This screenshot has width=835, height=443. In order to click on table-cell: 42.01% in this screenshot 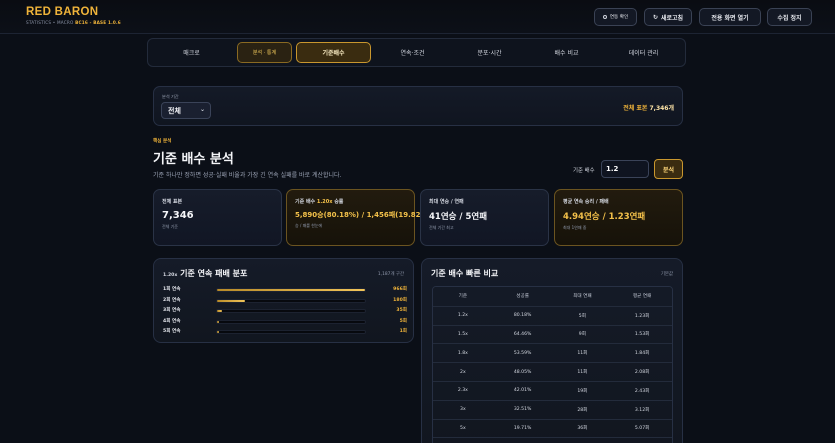, I will do `click(522, 391)`.